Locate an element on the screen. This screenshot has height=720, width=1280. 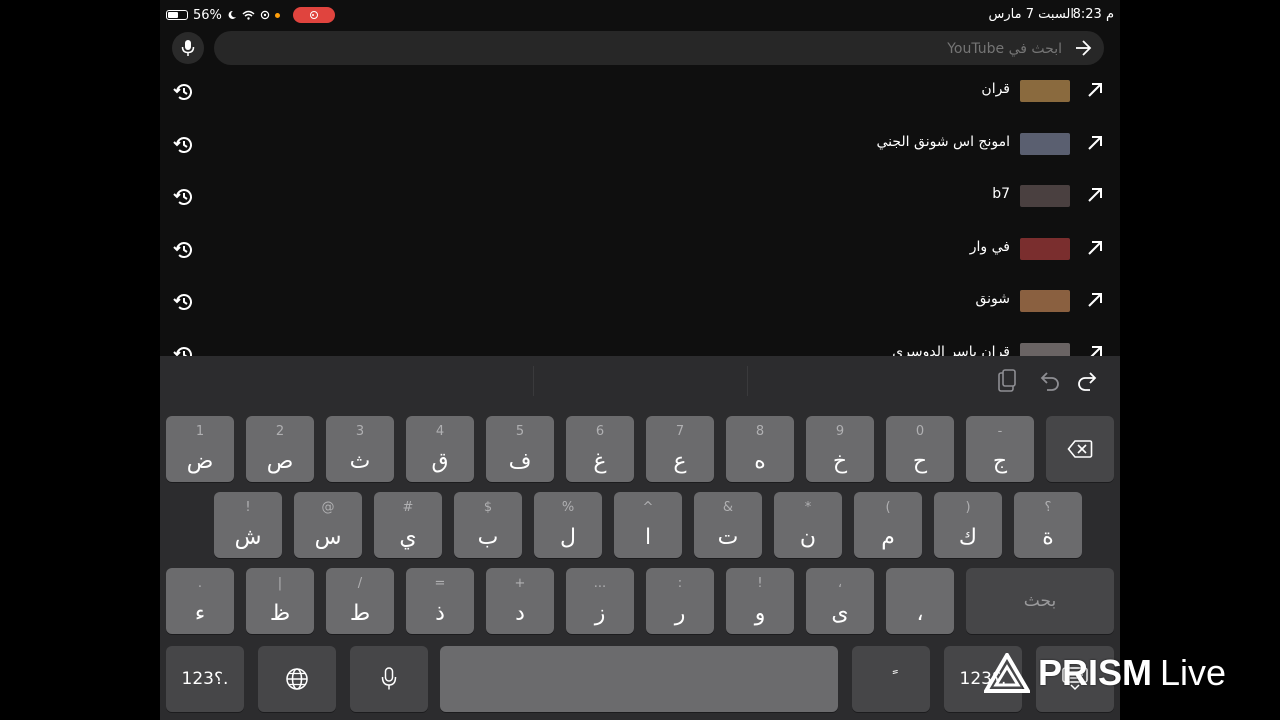
key: 2ص is located at coordinates (280, 449).